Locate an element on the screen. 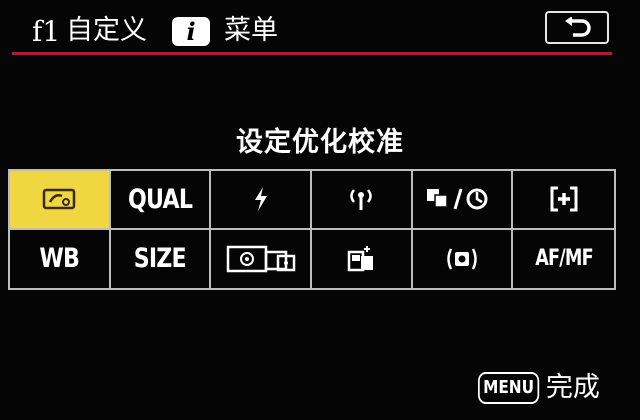  grid-cell-metering is located at coordinates (261, 258).